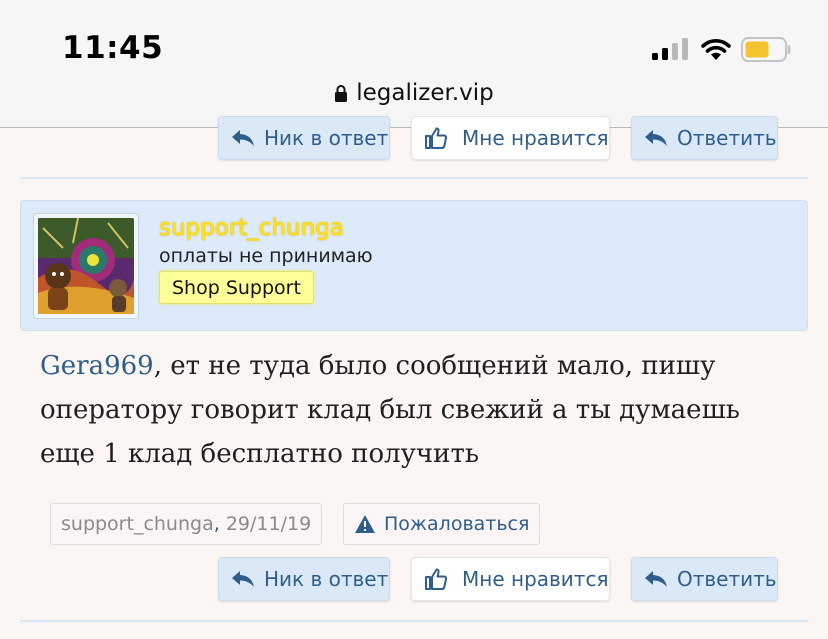 This screenshot has width=828, height=639. I want to click on warning-icon, so click(365, 524).